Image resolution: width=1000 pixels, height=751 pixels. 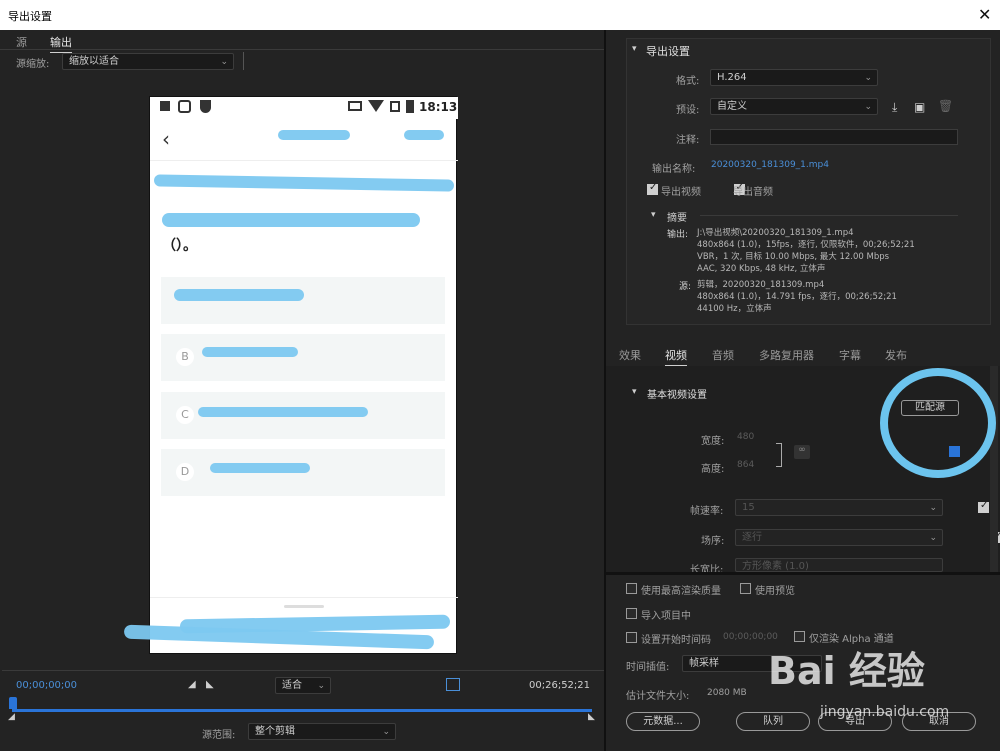 I want to click on mark-in-icon: ◢, so click(x=192, y=684).